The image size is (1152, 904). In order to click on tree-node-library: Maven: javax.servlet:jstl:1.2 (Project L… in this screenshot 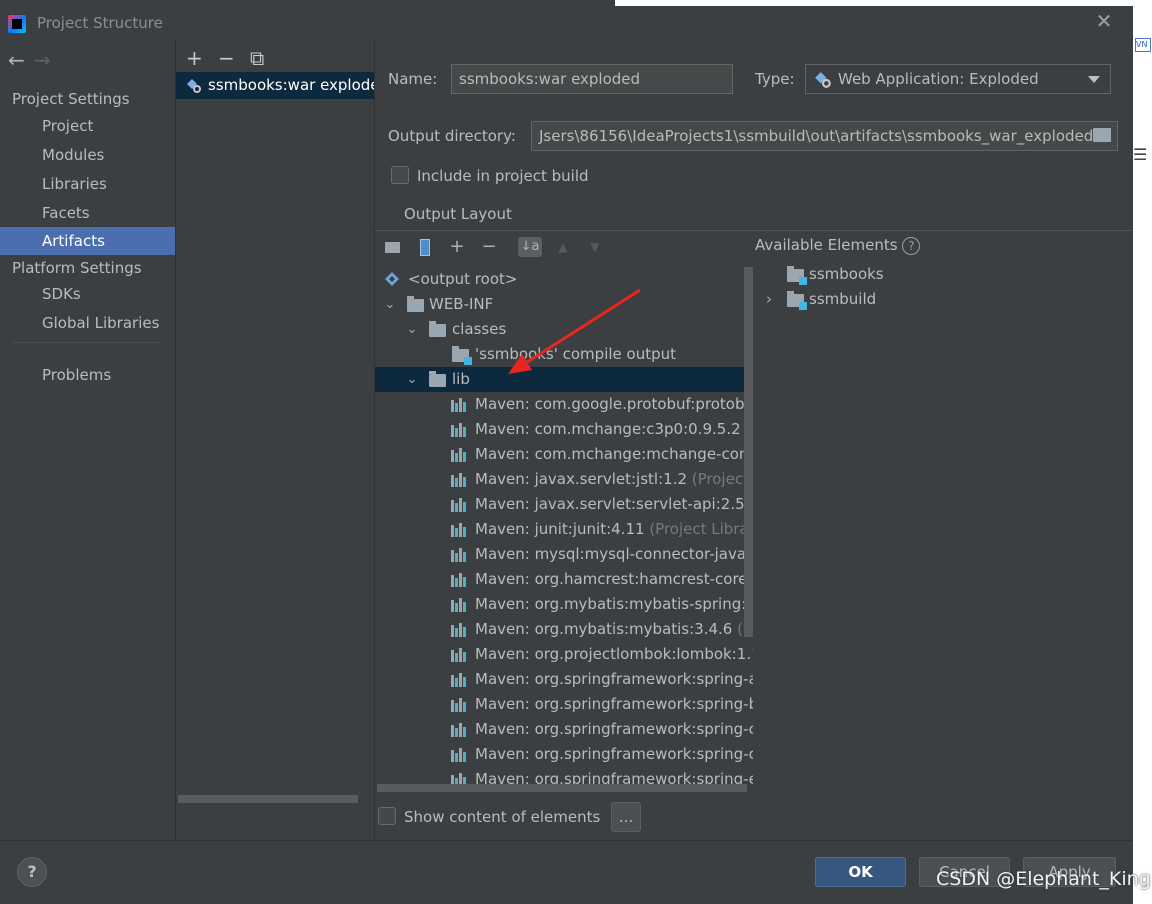, I will do `click(564, 479)`.